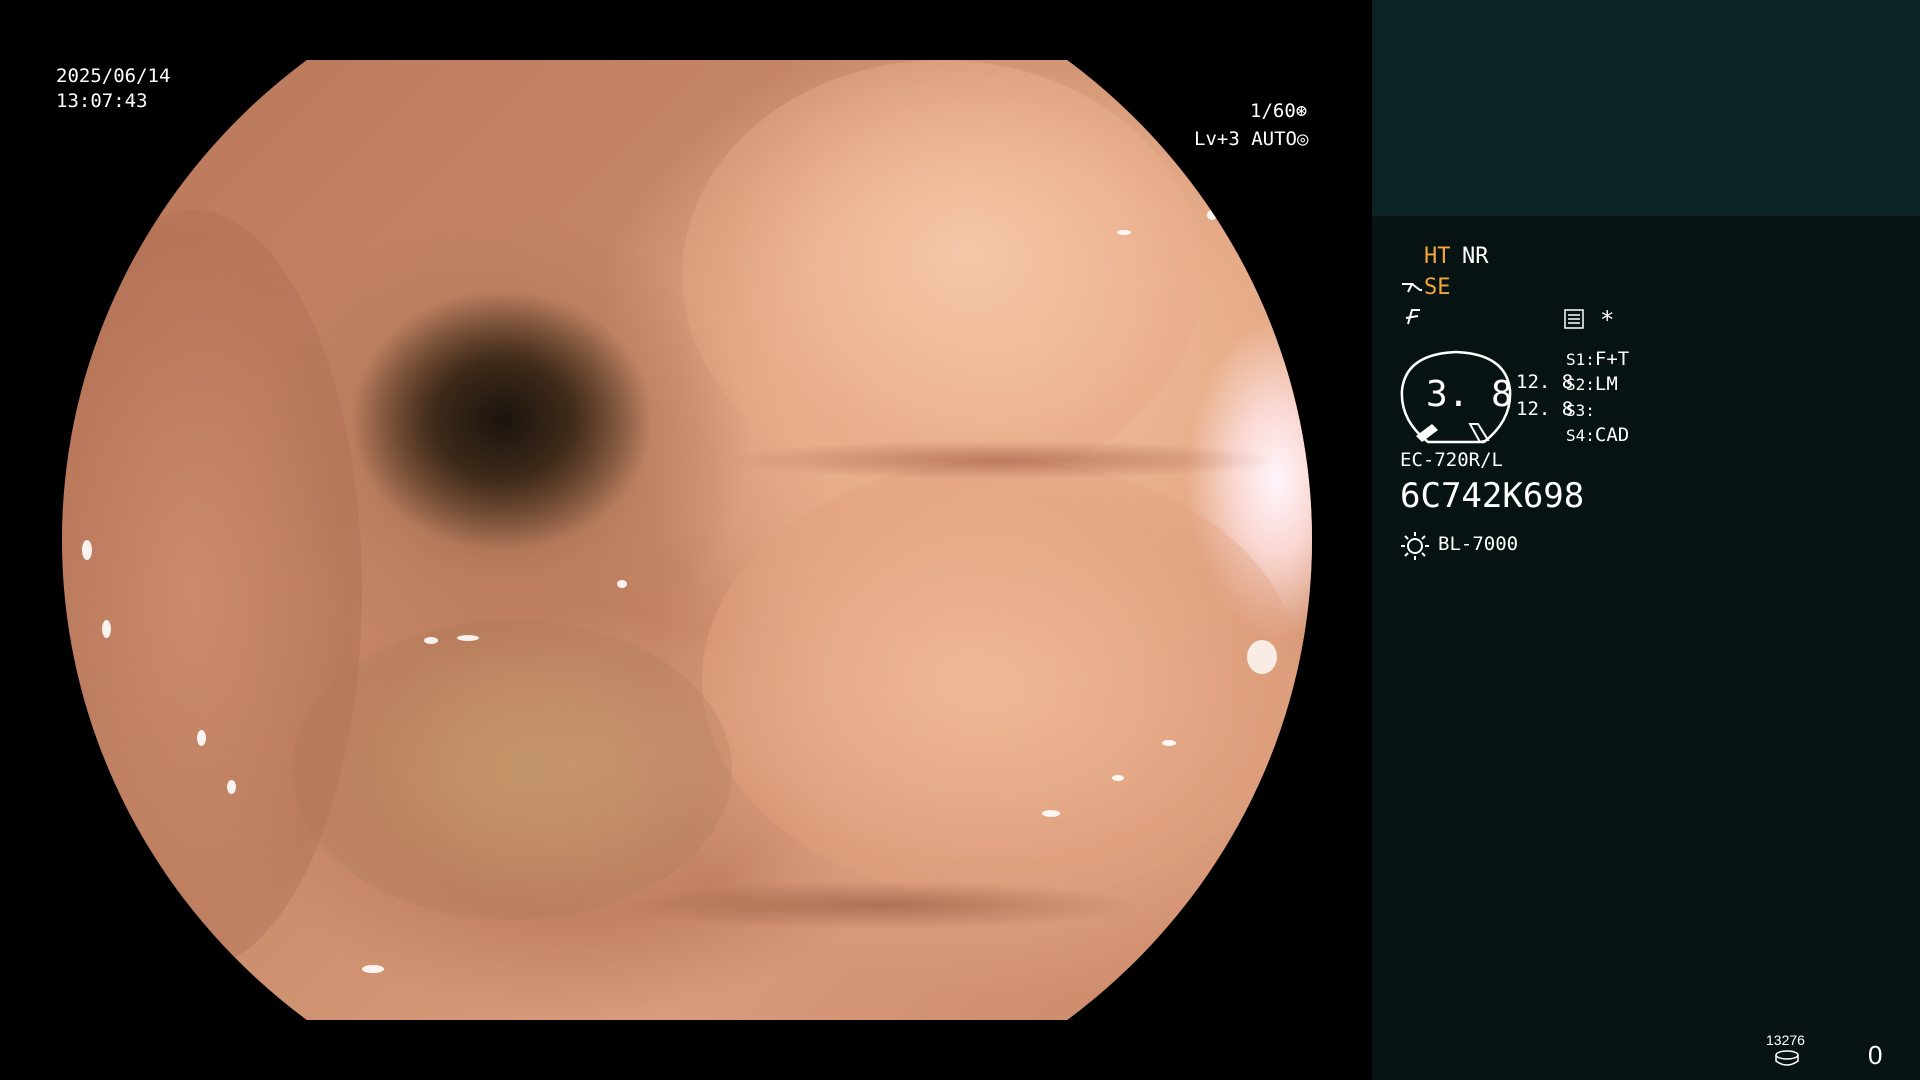 Image resolution: width=1920 pixels, height=1080 pixels. What do you see at coordinates (1545, 382) in the screenshot?
I see `value-a: 12. 8` at bounding box center [1545, 382].